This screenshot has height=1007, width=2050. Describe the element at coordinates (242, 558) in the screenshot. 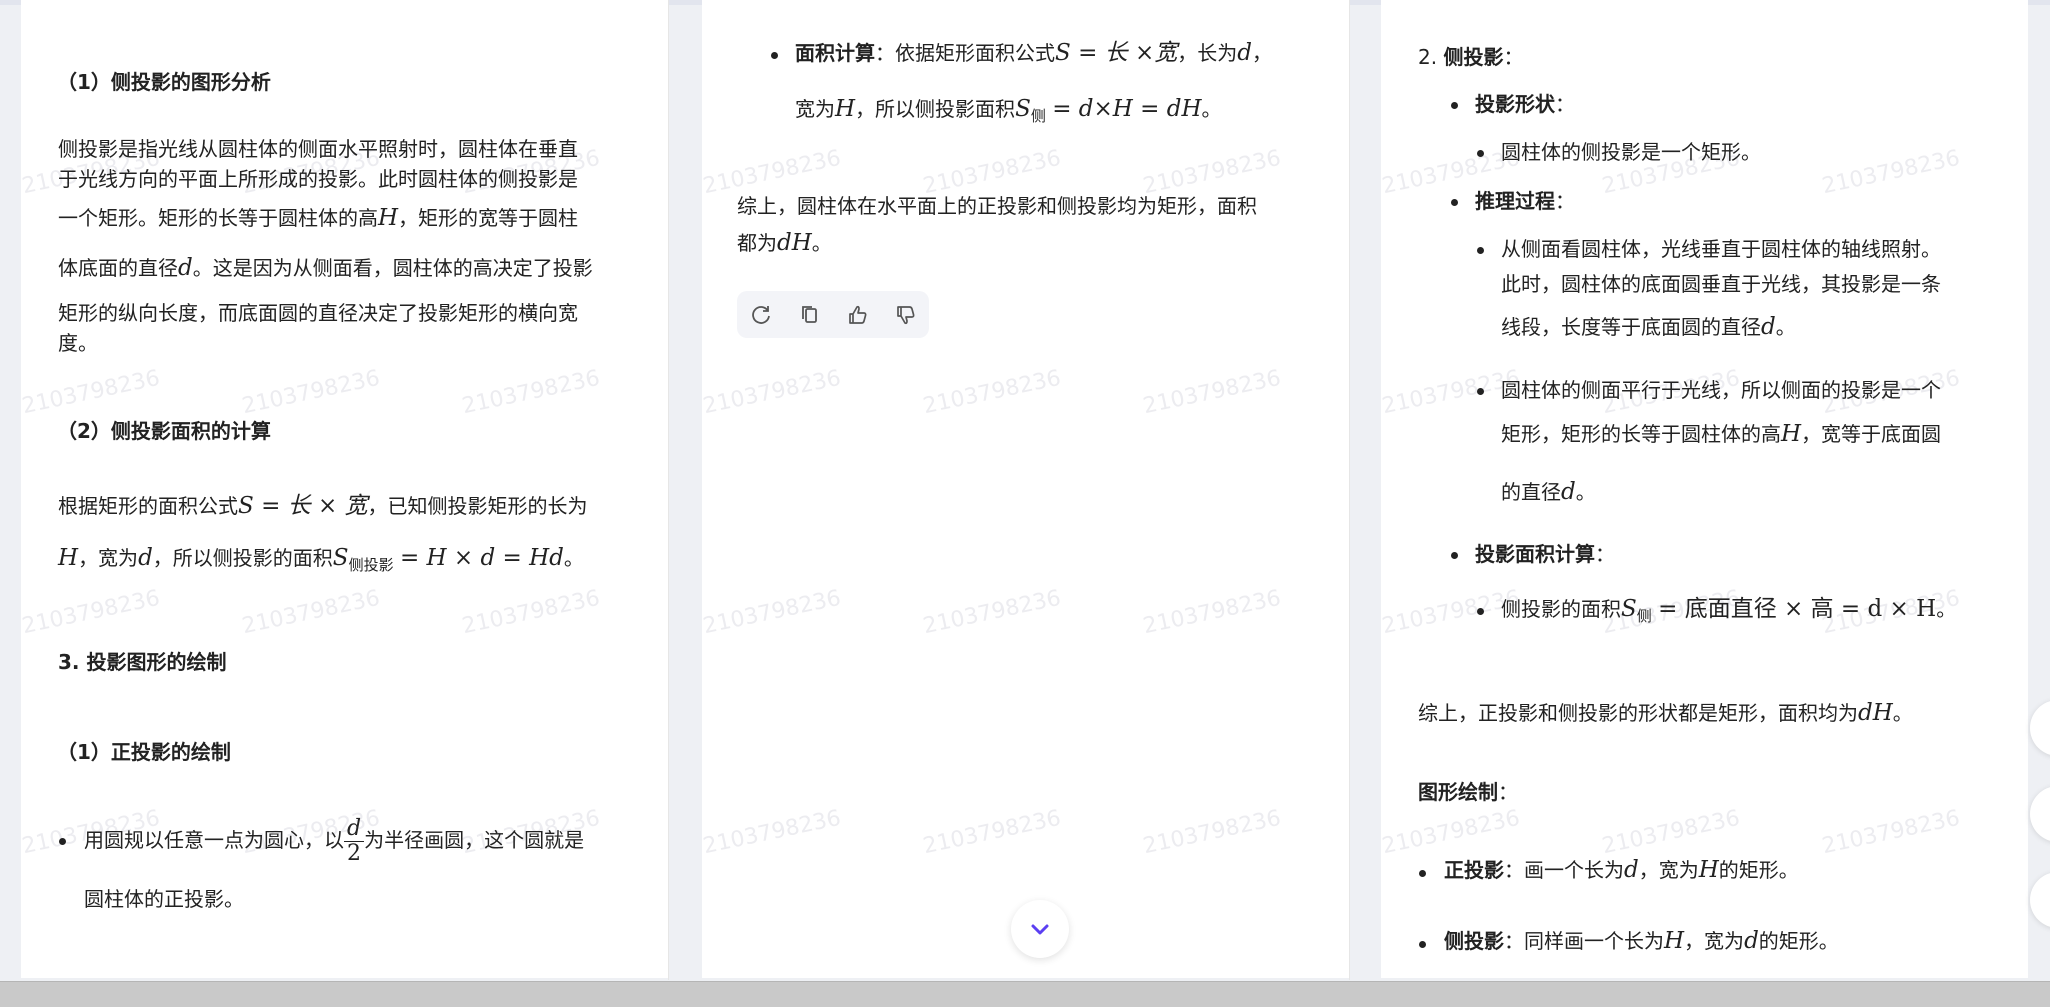

I see `text-run: ，所以侧投影的面积` at that location.